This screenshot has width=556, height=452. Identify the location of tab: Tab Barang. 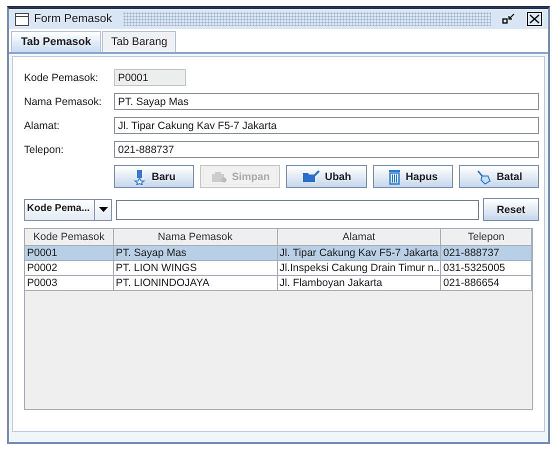
(139, 41).